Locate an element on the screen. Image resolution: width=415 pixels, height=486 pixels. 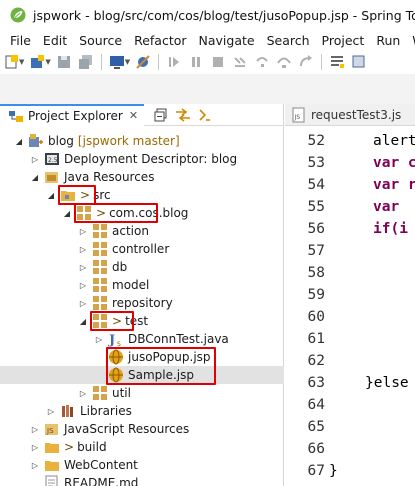
tree-item: ▷ model is located at coordinates (142, 285).